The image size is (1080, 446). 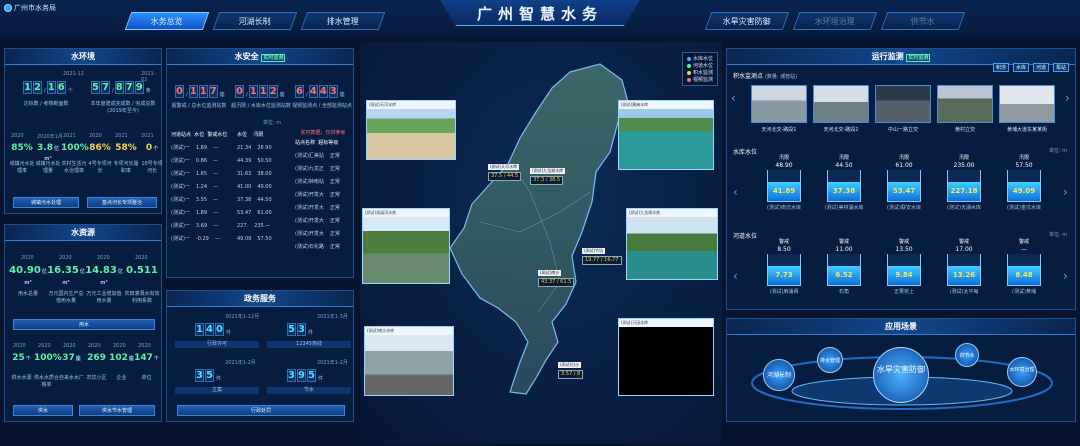 What do you see at coordinates (784, 270) in the screenshot?
I see `gauge-box: 7.73` at bounding box center [784, 270].